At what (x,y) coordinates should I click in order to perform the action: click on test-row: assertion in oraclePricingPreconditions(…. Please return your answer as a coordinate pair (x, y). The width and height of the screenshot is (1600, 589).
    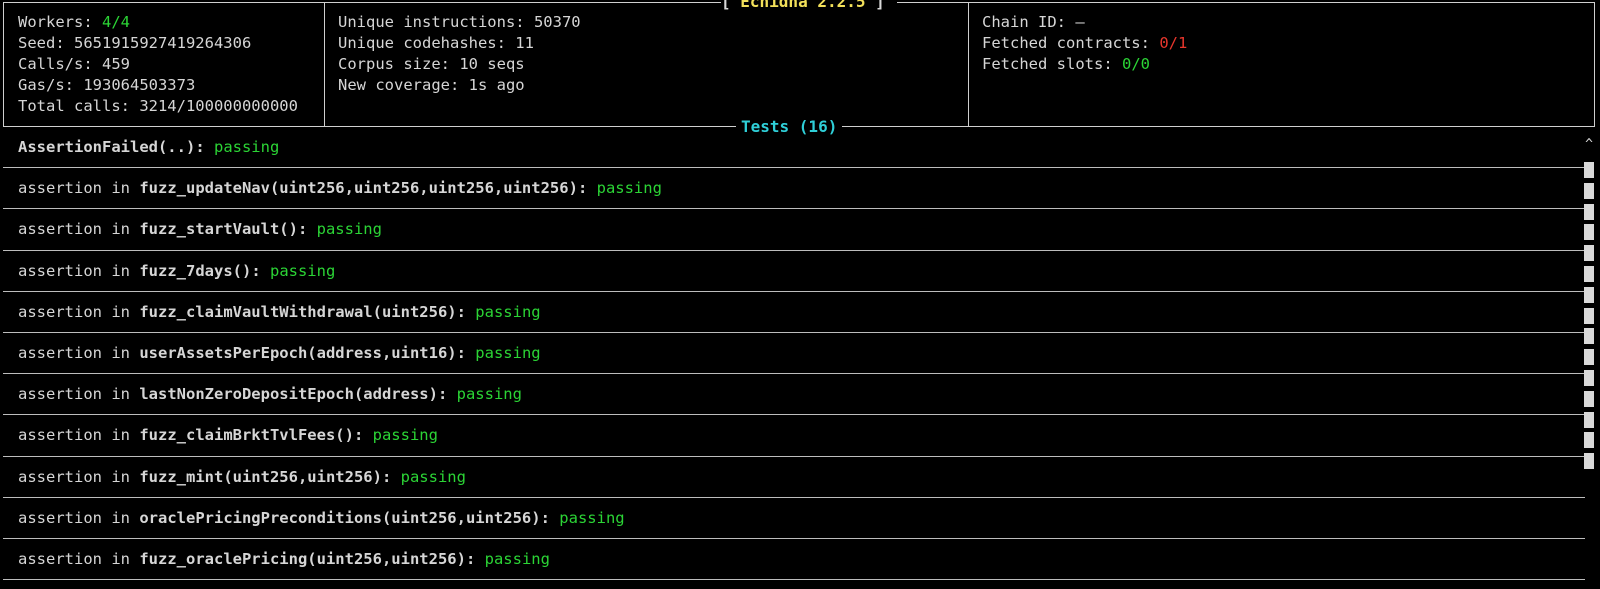
    Looking at the image, I should click on (794, 518).